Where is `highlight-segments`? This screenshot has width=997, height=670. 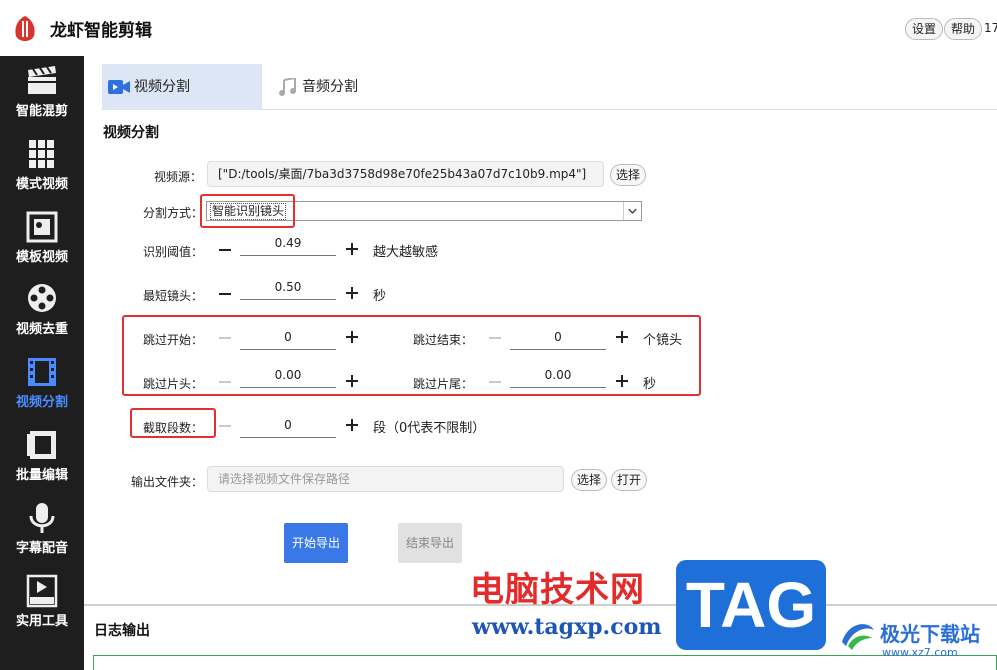 highlight-segments is located at coordinates (173, 423).